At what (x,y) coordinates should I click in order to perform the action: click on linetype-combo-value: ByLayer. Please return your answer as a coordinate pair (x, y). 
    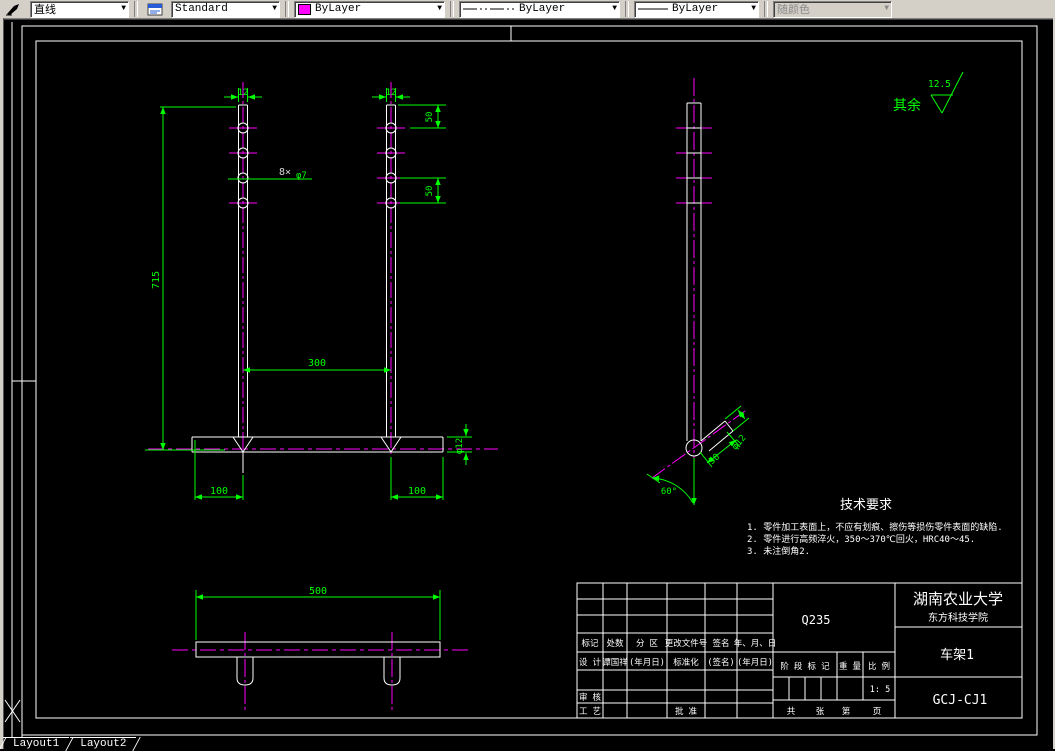
    Looking at the image, I should click on (542, 9).